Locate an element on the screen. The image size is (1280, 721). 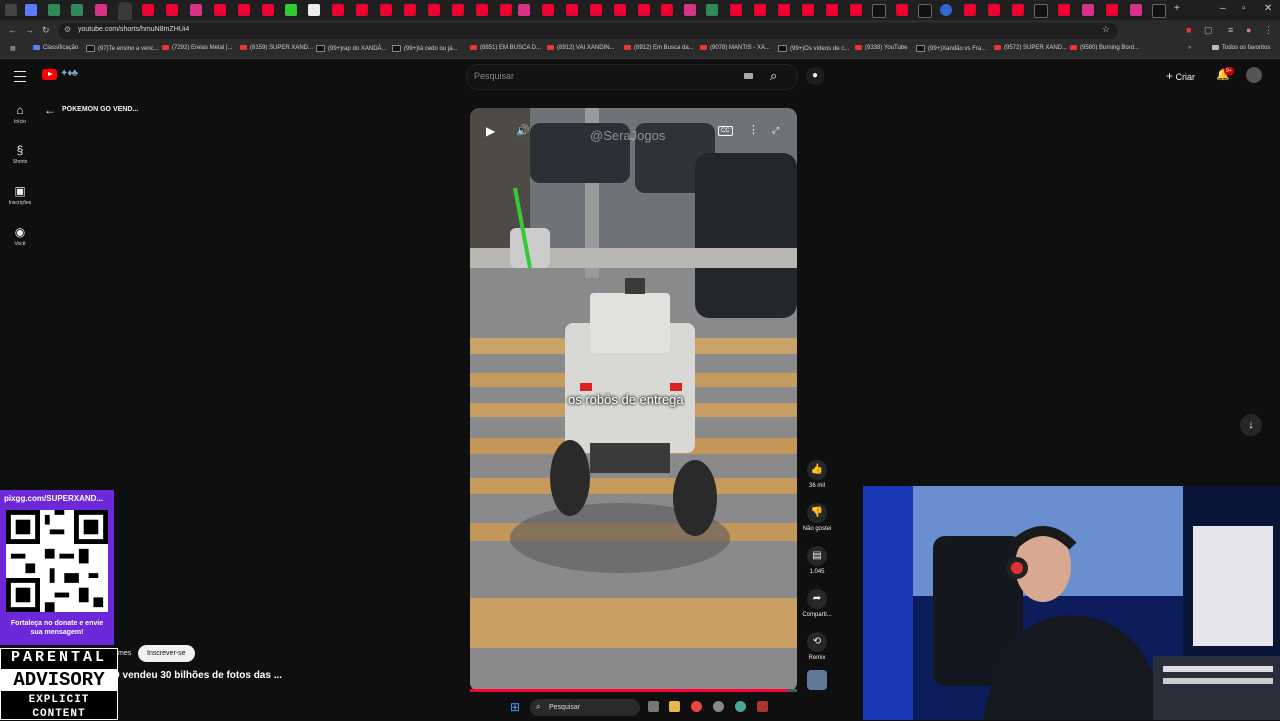
search-input: Pesquisar is located at coordinates (494, 76).